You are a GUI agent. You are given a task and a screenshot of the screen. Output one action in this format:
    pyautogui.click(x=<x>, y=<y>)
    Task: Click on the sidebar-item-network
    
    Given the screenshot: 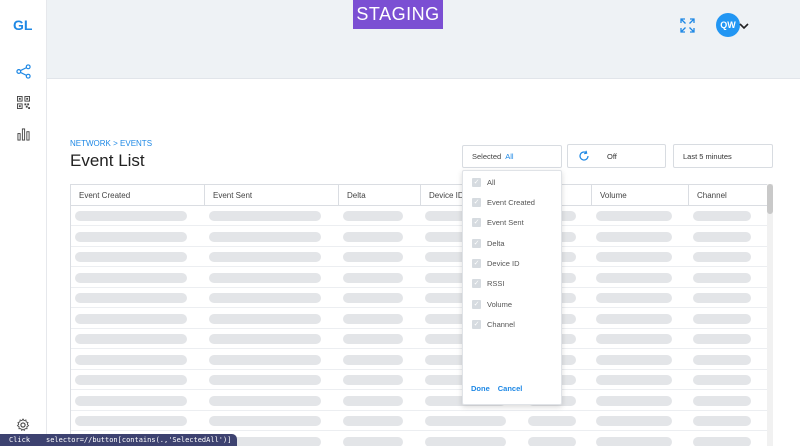 What is the action you would take?
    pyautogui.click(x=23, y=71)
    